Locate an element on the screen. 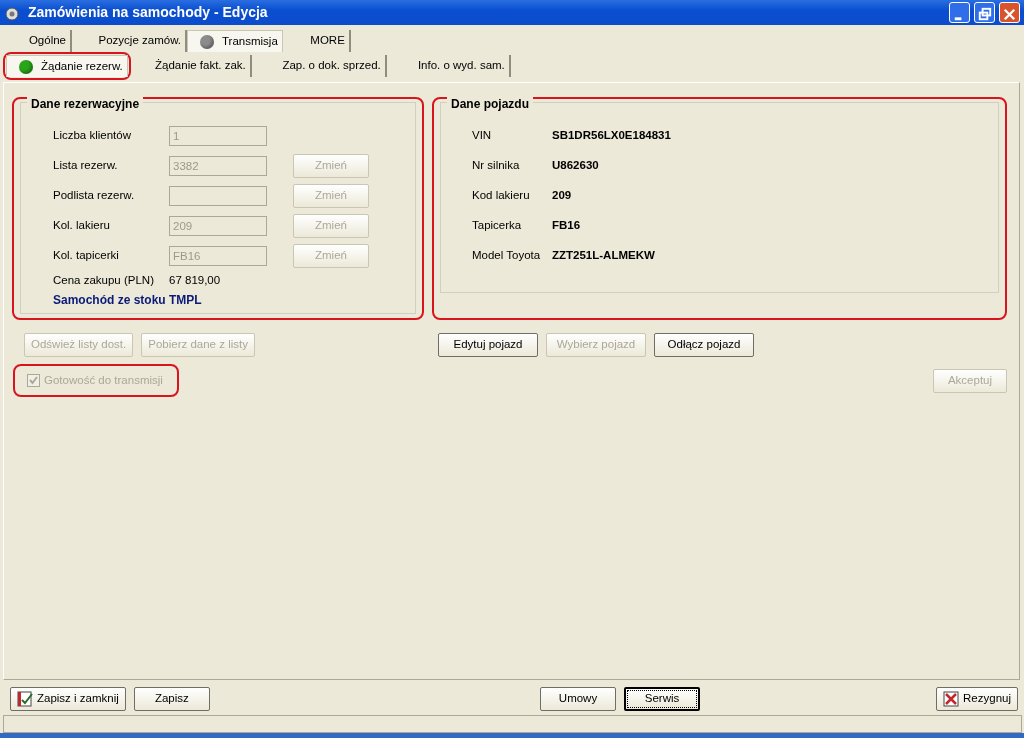 The image size is (1024, 738). field-value: 209 is located at coordinates (562, 196).